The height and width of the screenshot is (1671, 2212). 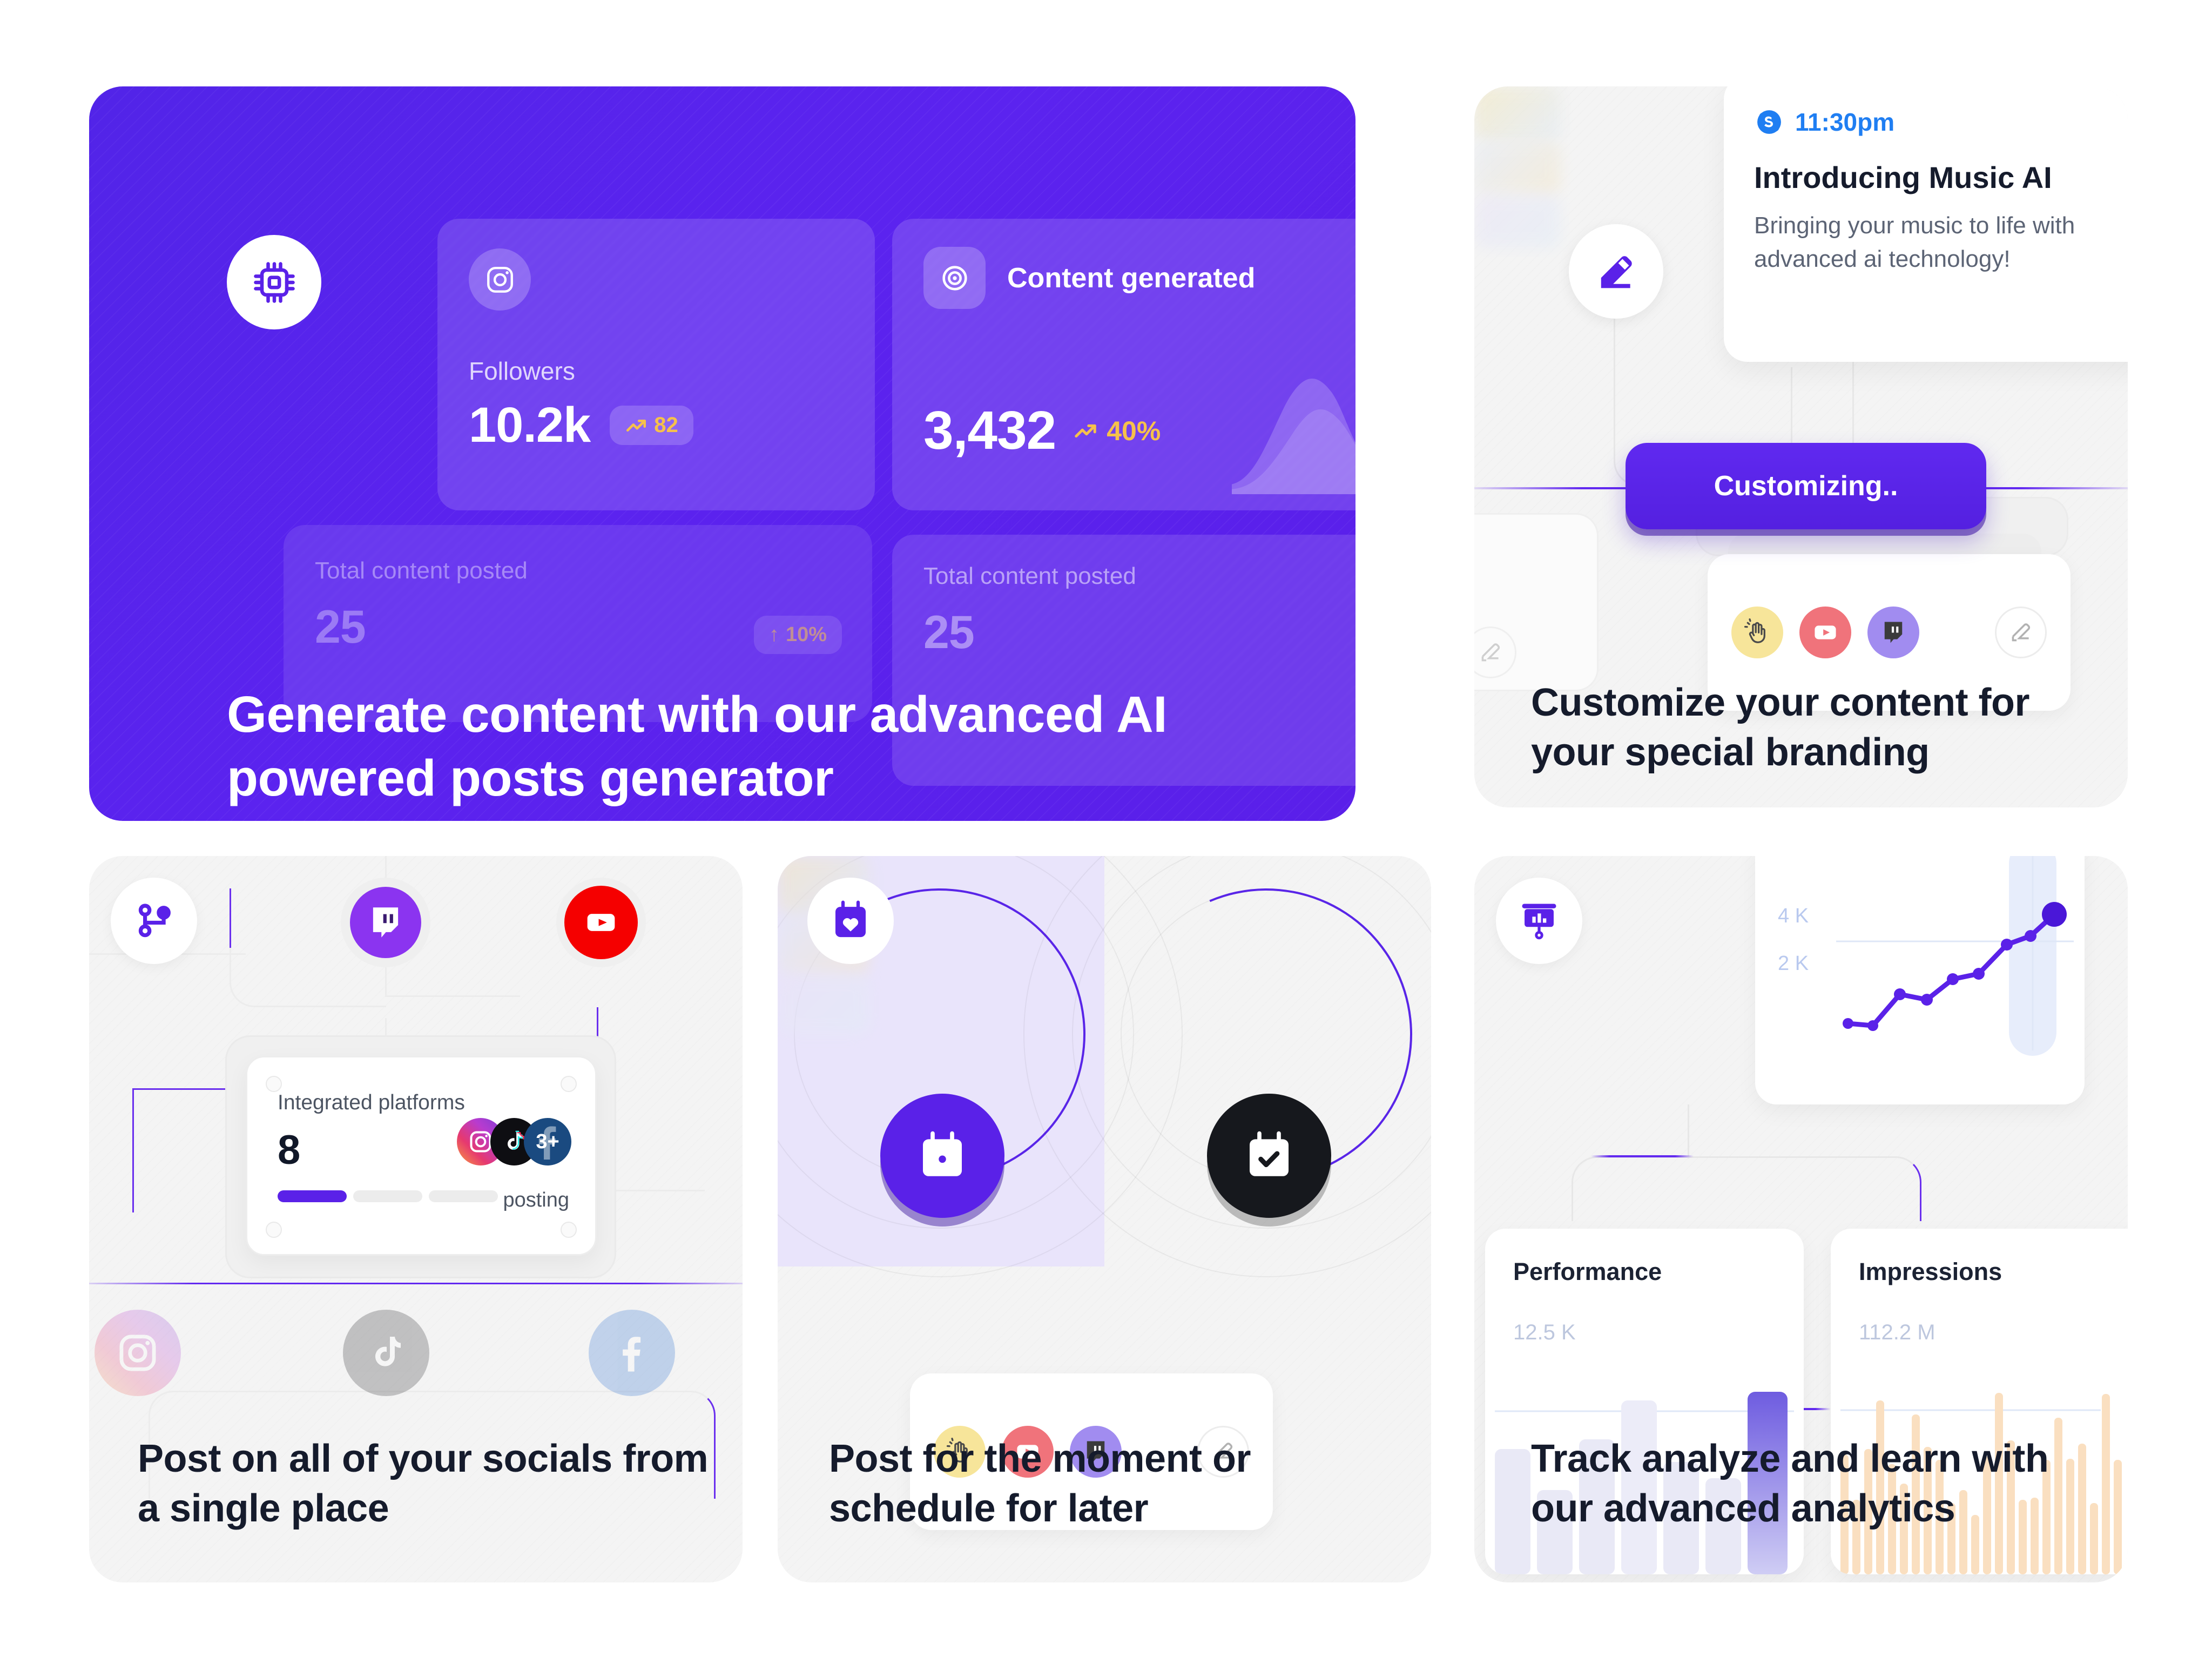 I want to click on arrow-up-icon: ↑, so click(x=773, y=634).